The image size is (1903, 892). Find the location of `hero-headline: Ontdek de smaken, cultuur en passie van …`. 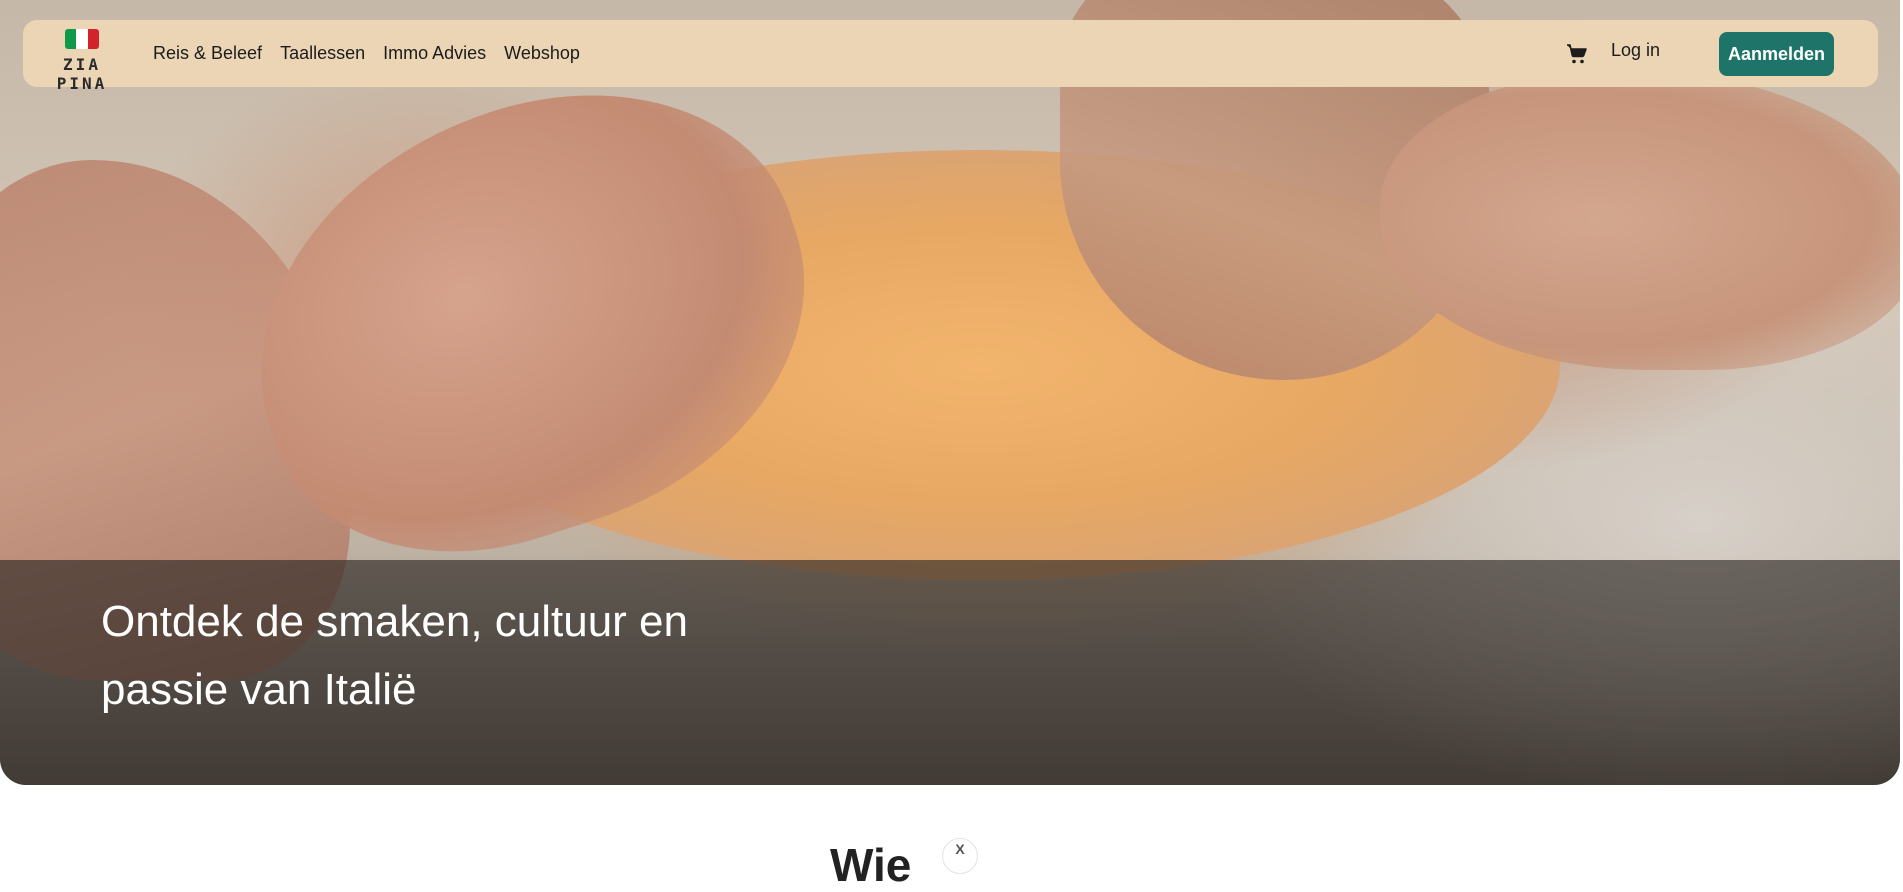

hero-headline: Ontdek de smaken, cultuur en passie van … is located at coordinates (394, 655).